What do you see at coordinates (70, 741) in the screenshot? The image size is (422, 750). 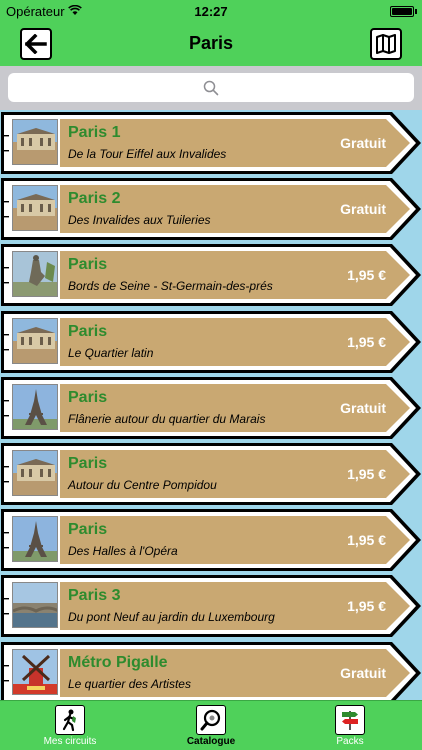 I see `tab-label: Mes circuits` at bounding box center [70, 741].